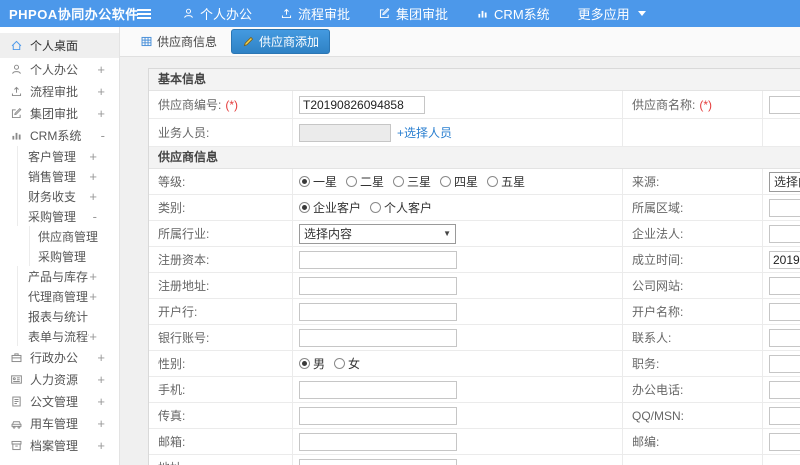 The image size is (800, 465). Describe the element at coordinates (59, 135) in the screenshot. I see `sidebar-item-crm-system: CRM系统 -` at that location.